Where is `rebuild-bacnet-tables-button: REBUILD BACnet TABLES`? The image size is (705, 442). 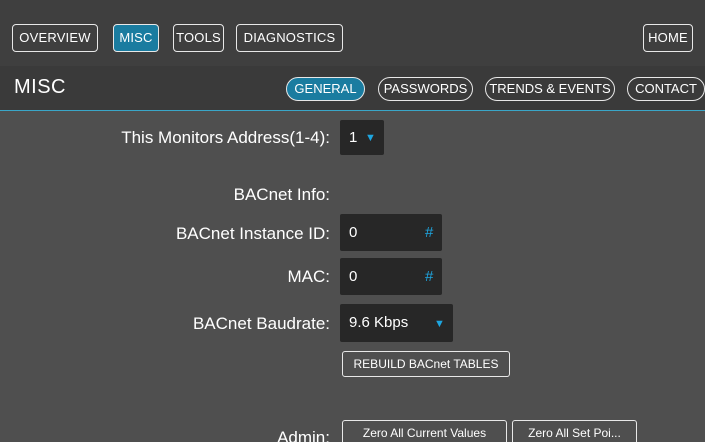
rebuild-bacnet-tables-button: REBUILD BACnet TABLES is located at coordinates (426, 364).